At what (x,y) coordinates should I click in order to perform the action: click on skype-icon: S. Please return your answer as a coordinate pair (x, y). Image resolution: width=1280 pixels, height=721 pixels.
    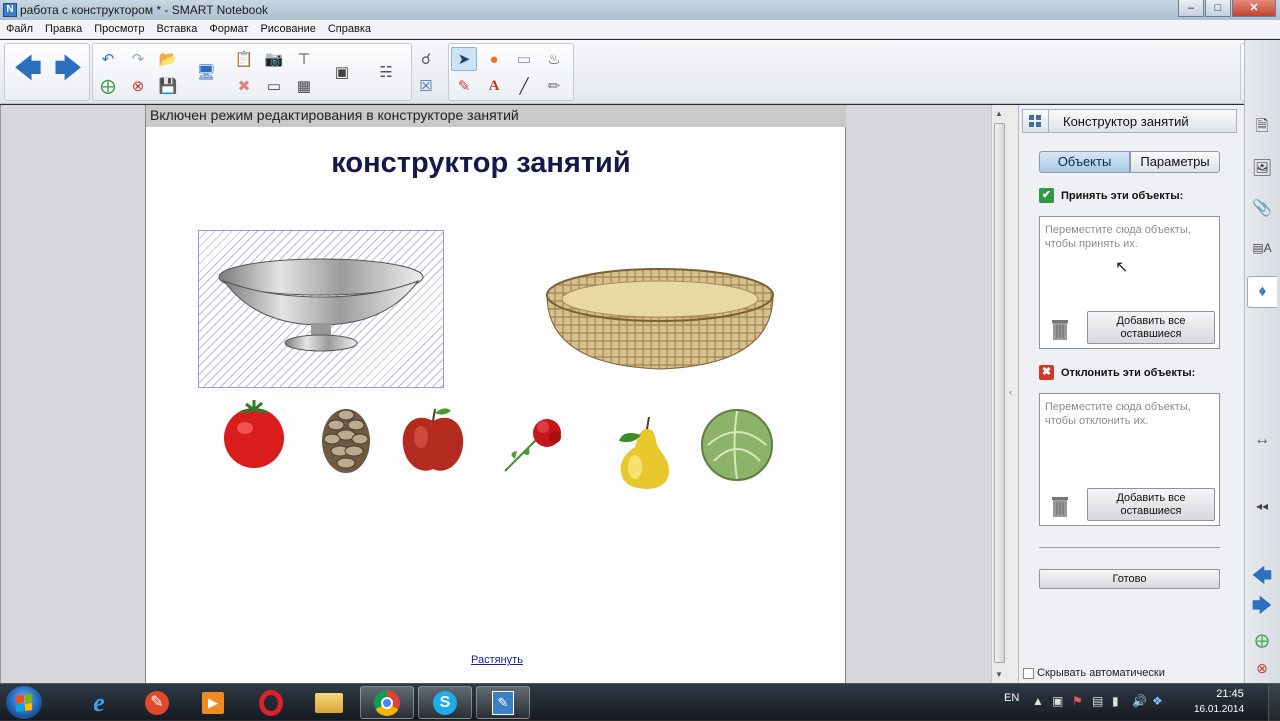
    Looking at the image, I should click on (445, 702).